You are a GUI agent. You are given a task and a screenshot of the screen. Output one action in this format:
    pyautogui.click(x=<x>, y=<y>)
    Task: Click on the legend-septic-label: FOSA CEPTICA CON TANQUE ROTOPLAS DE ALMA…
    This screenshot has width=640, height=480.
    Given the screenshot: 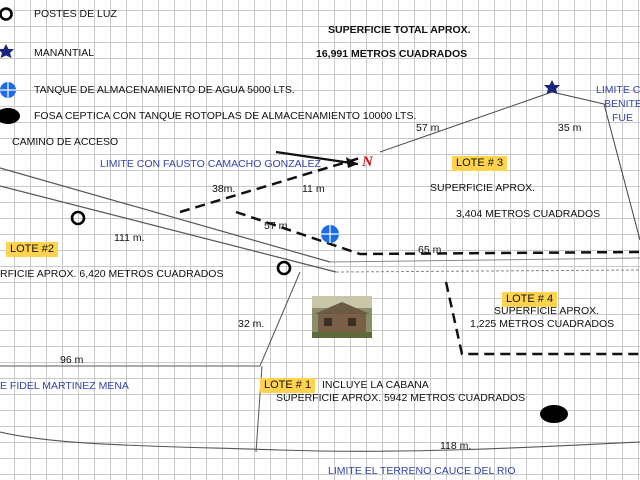 What is the action you would take?
    pyautogui.click(x=225, y=116)
    